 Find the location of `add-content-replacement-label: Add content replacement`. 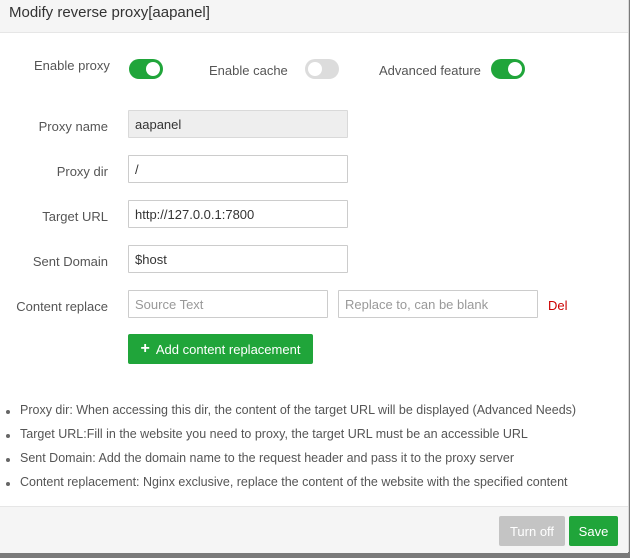

add-content-replacement-label: Add content replacement is located at coordinates (228, 349).